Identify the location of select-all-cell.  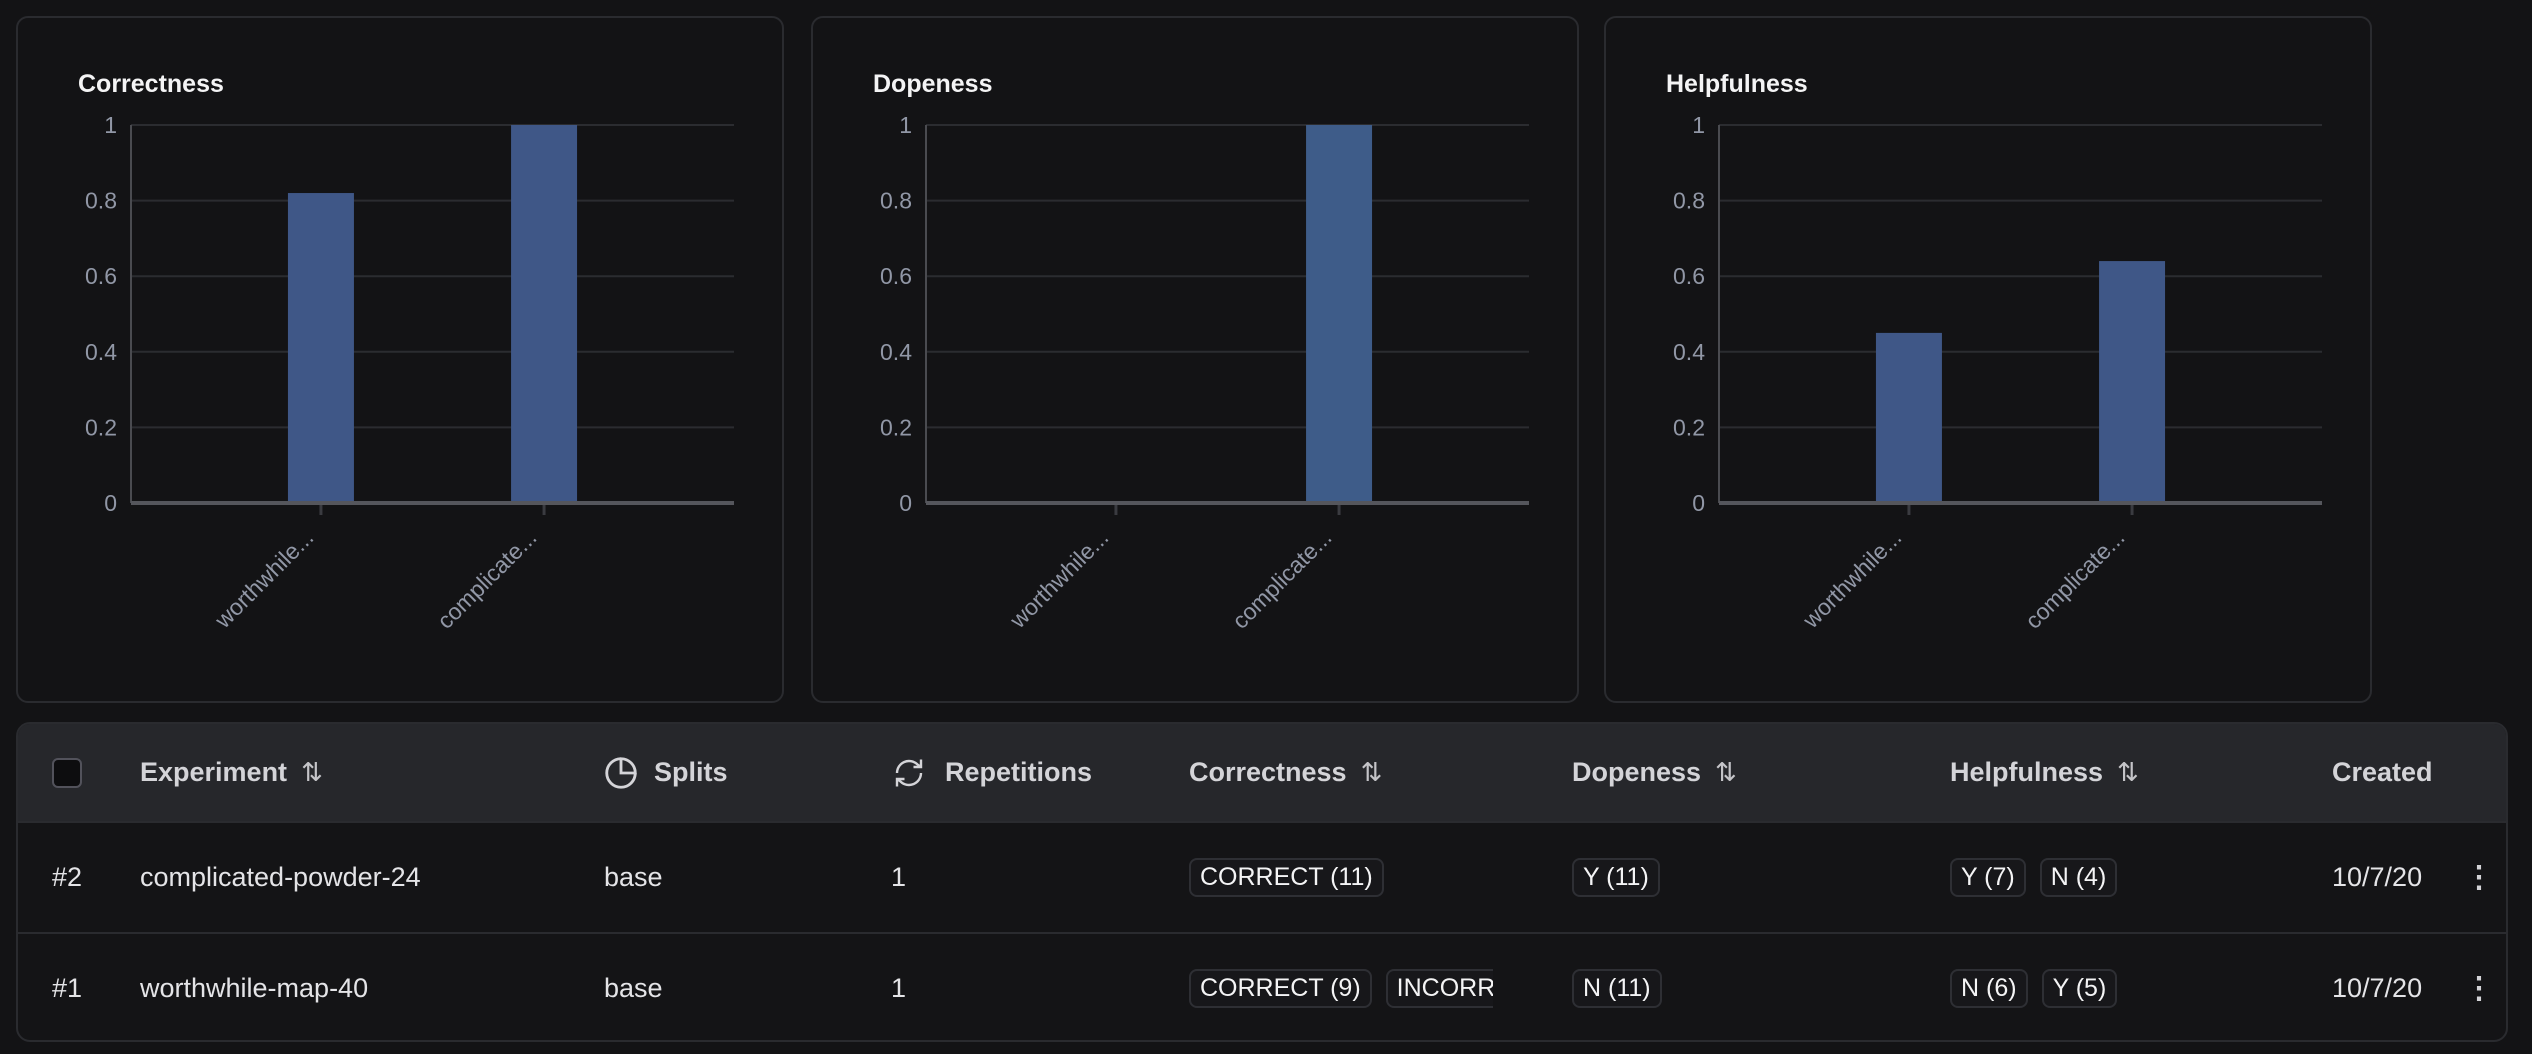
(67, 772).